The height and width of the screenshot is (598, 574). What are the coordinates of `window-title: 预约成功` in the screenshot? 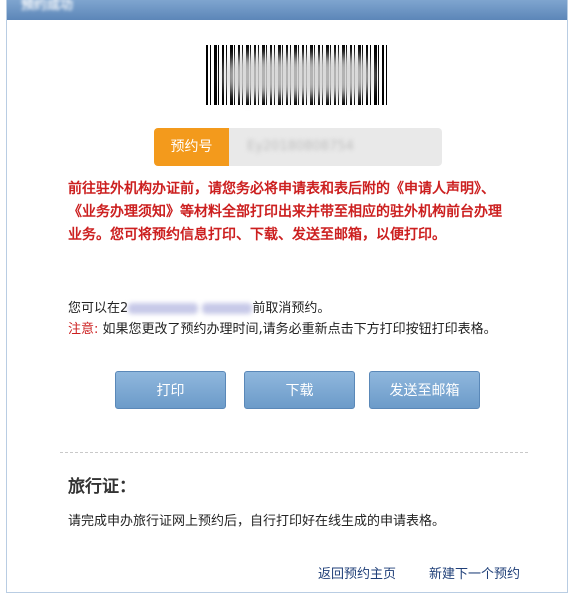 It's located at (47, 6).